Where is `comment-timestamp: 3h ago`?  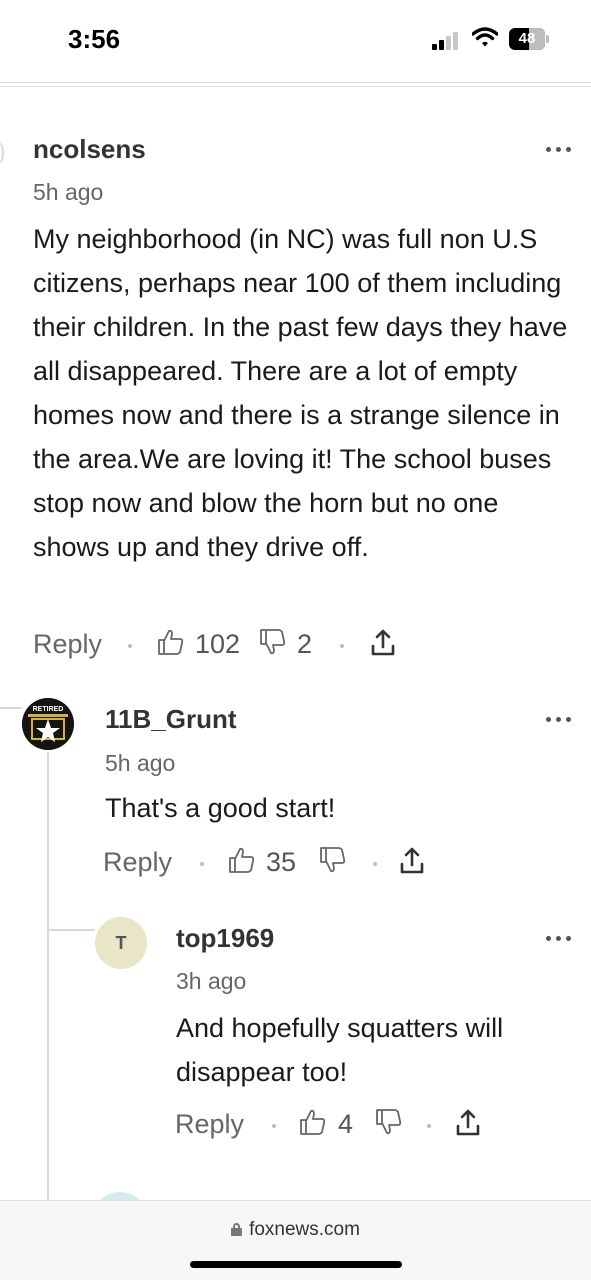 comment-timestamp: 3h ago is located at coordinates (211, 981).